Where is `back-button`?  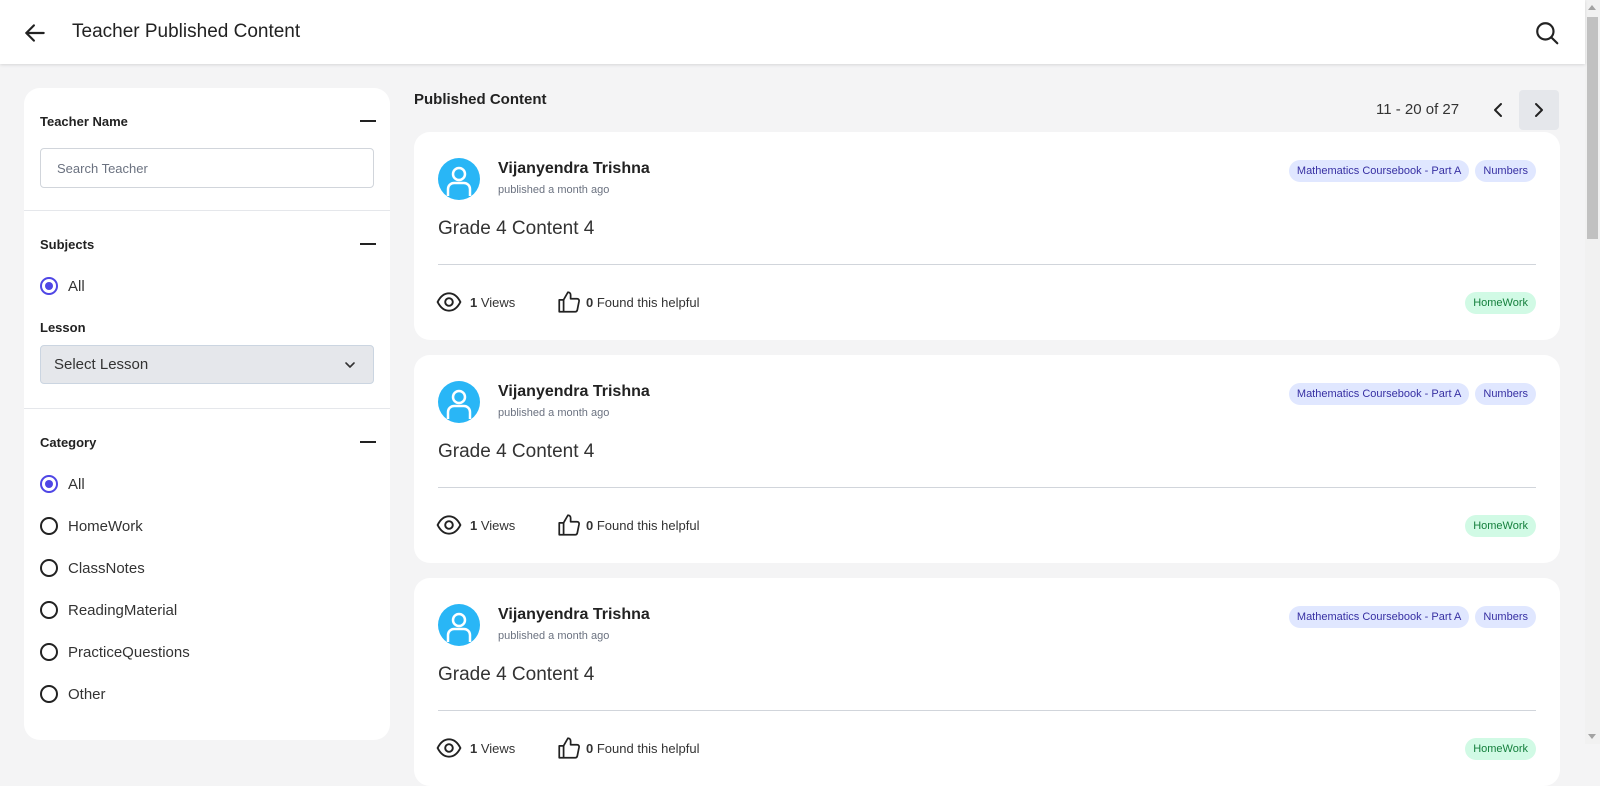
back-button is located at coordinates (35, 33).